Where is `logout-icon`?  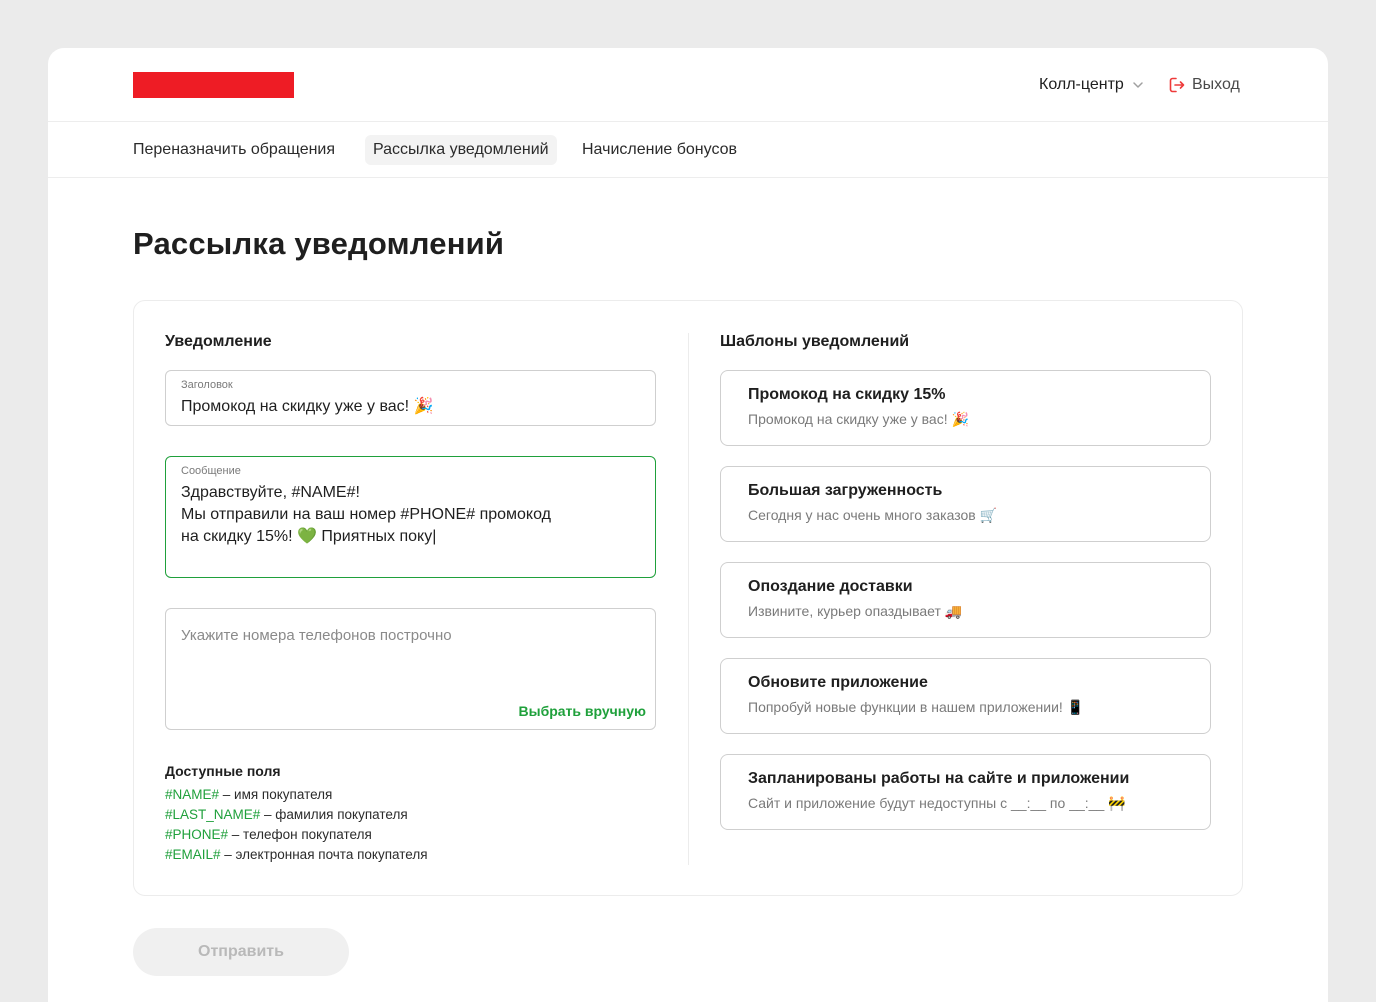 logout-icon is located at coordinates (1177, 85).